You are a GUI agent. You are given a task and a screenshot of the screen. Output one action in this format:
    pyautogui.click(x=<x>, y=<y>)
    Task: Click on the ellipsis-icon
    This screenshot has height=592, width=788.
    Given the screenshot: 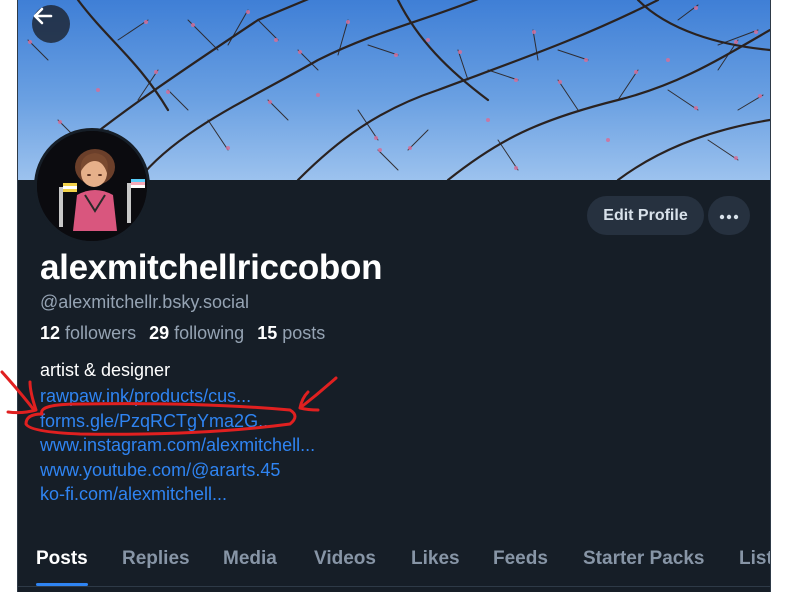 What is the action you would take?
    pyautogui.click(x=729, y=216)
    